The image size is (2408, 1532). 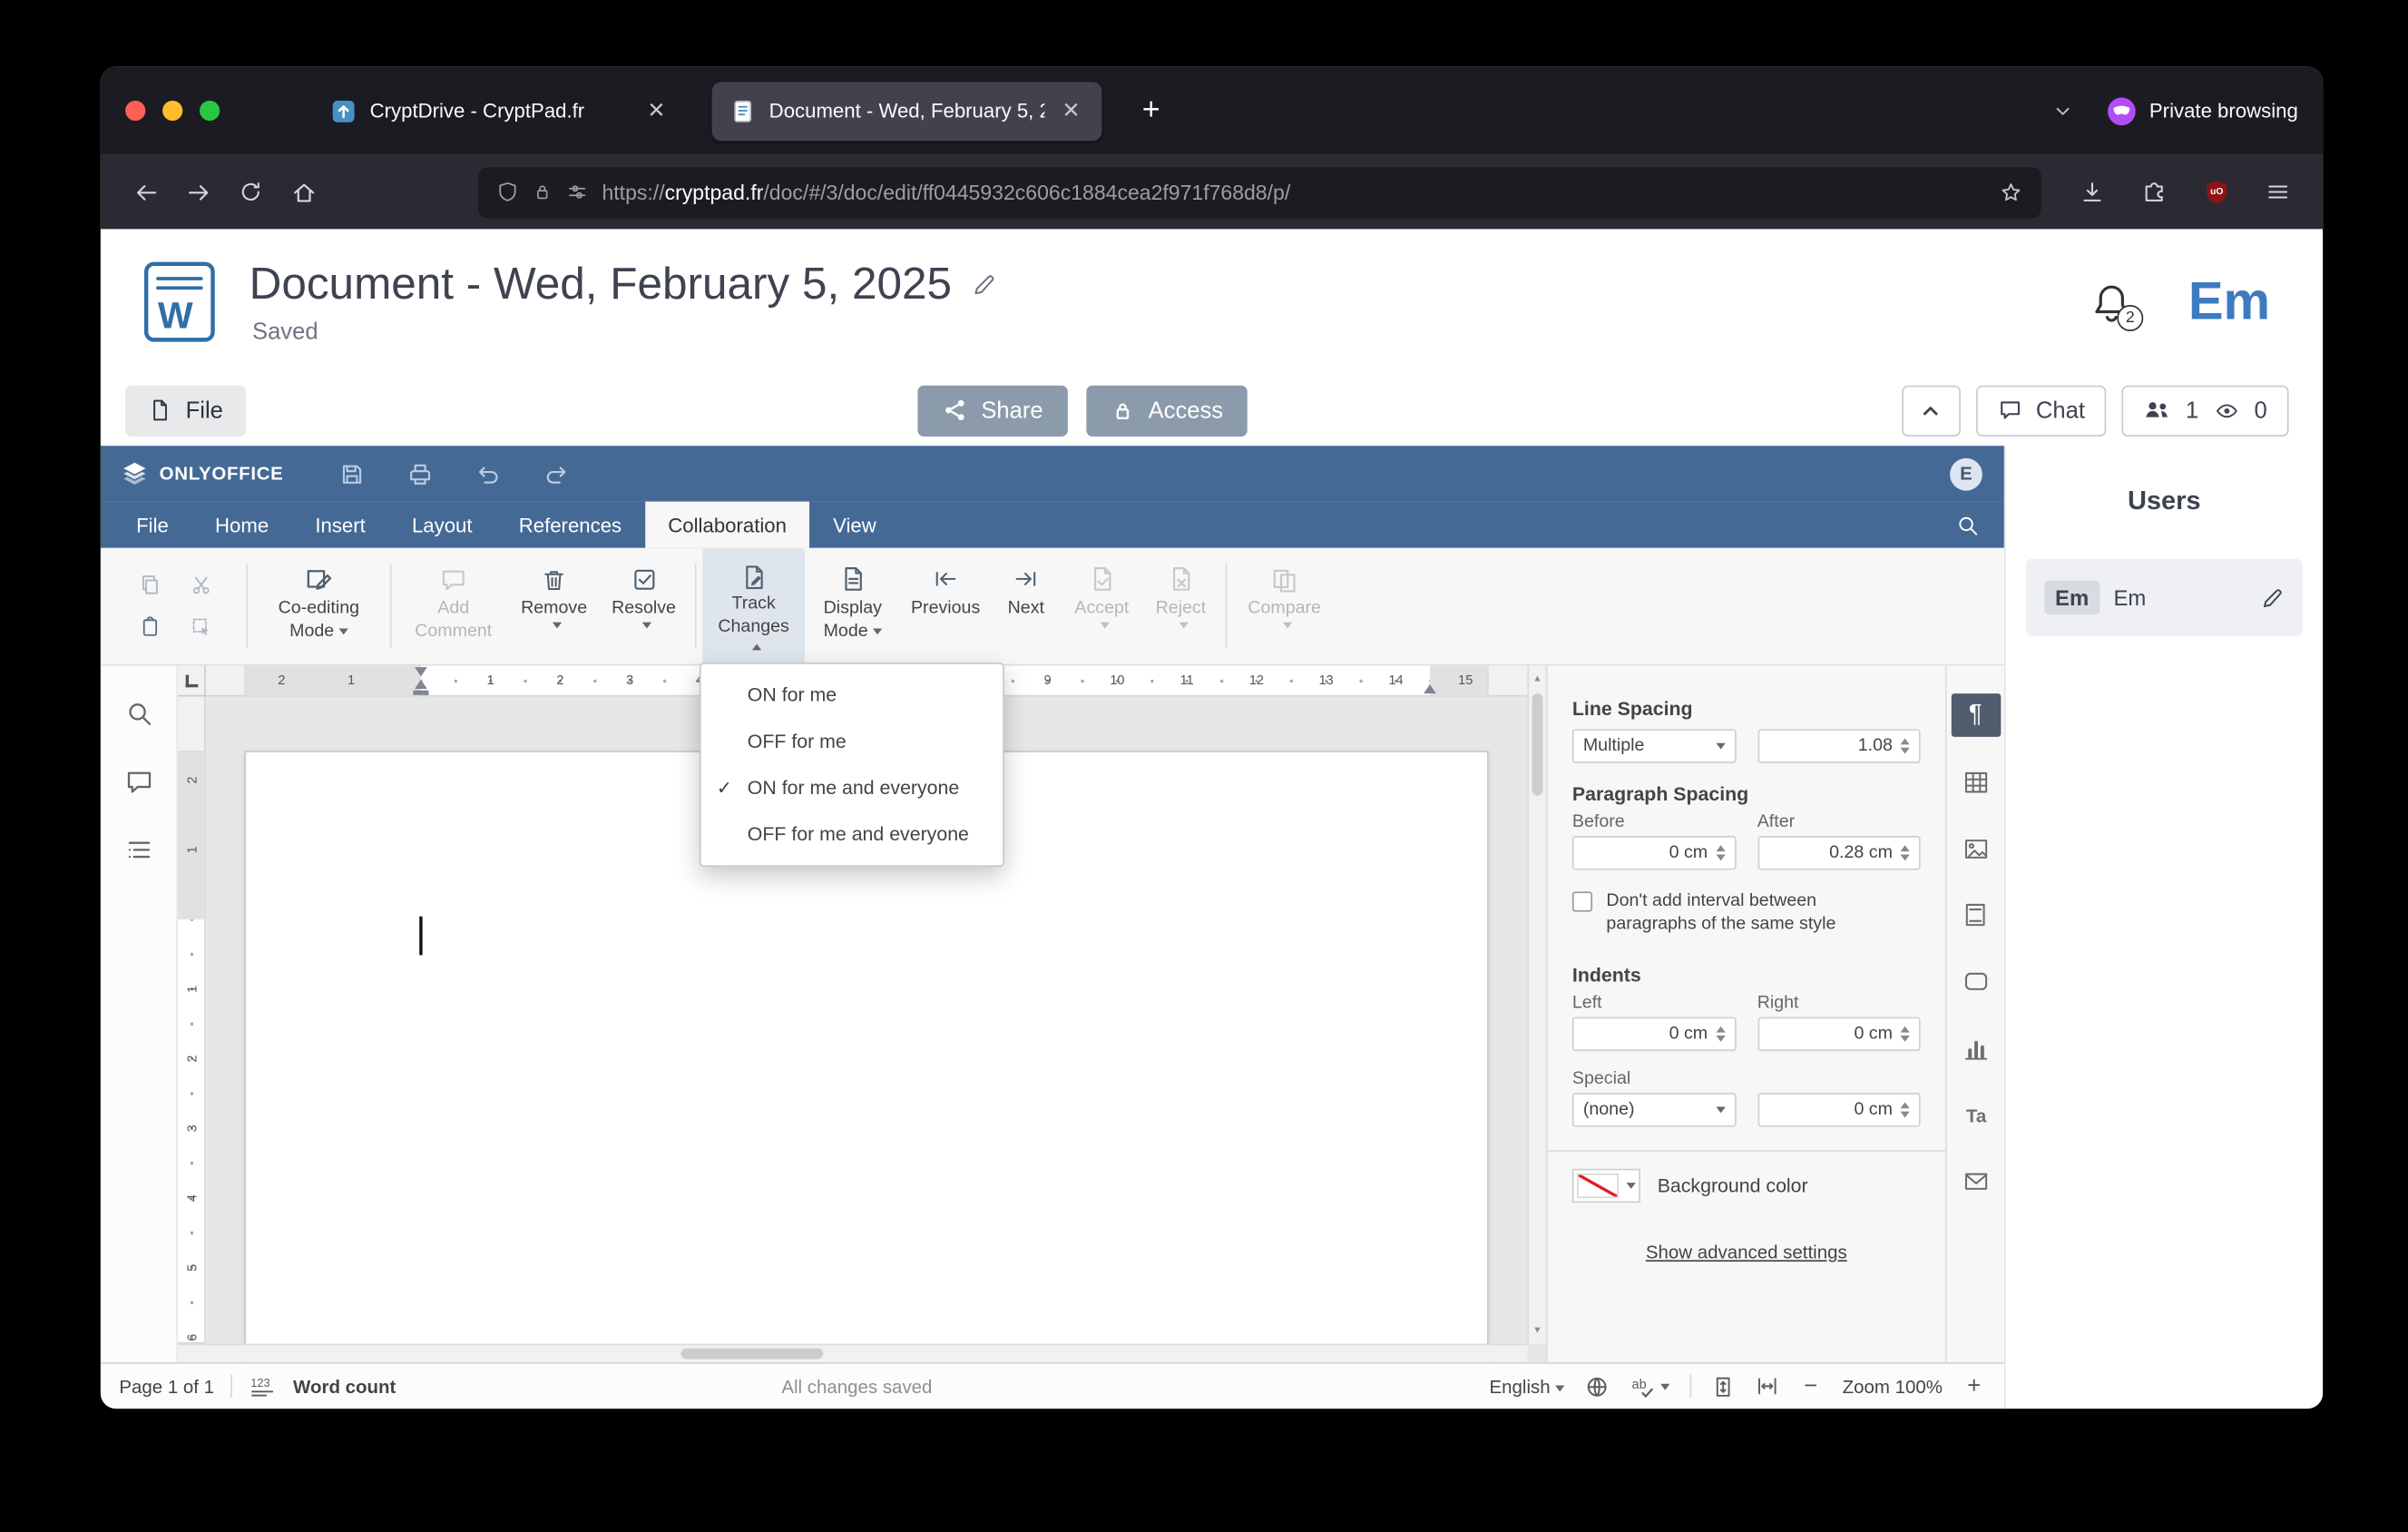 I want to click on spacing-after-spinner: 0.28 cm, so click(x=1839, y=853).